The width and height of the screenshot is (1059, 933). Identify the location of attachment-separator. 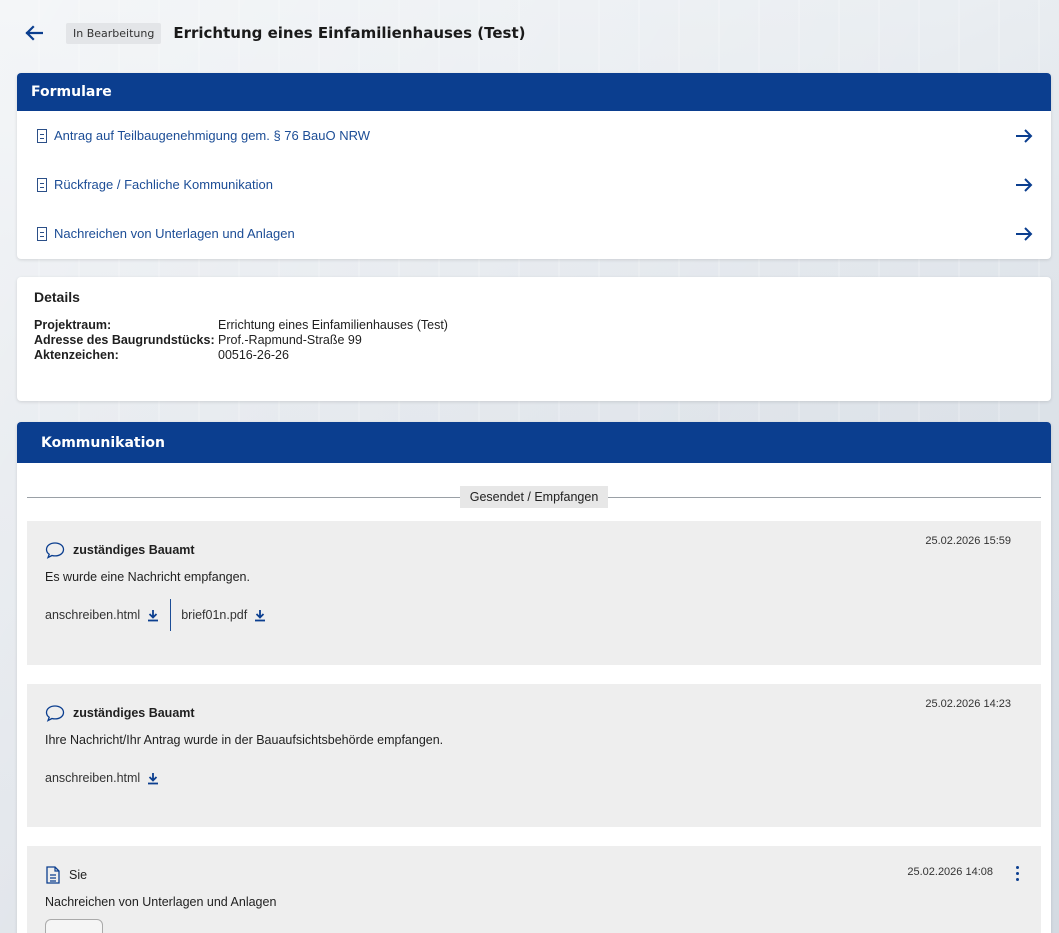
(171, 615).